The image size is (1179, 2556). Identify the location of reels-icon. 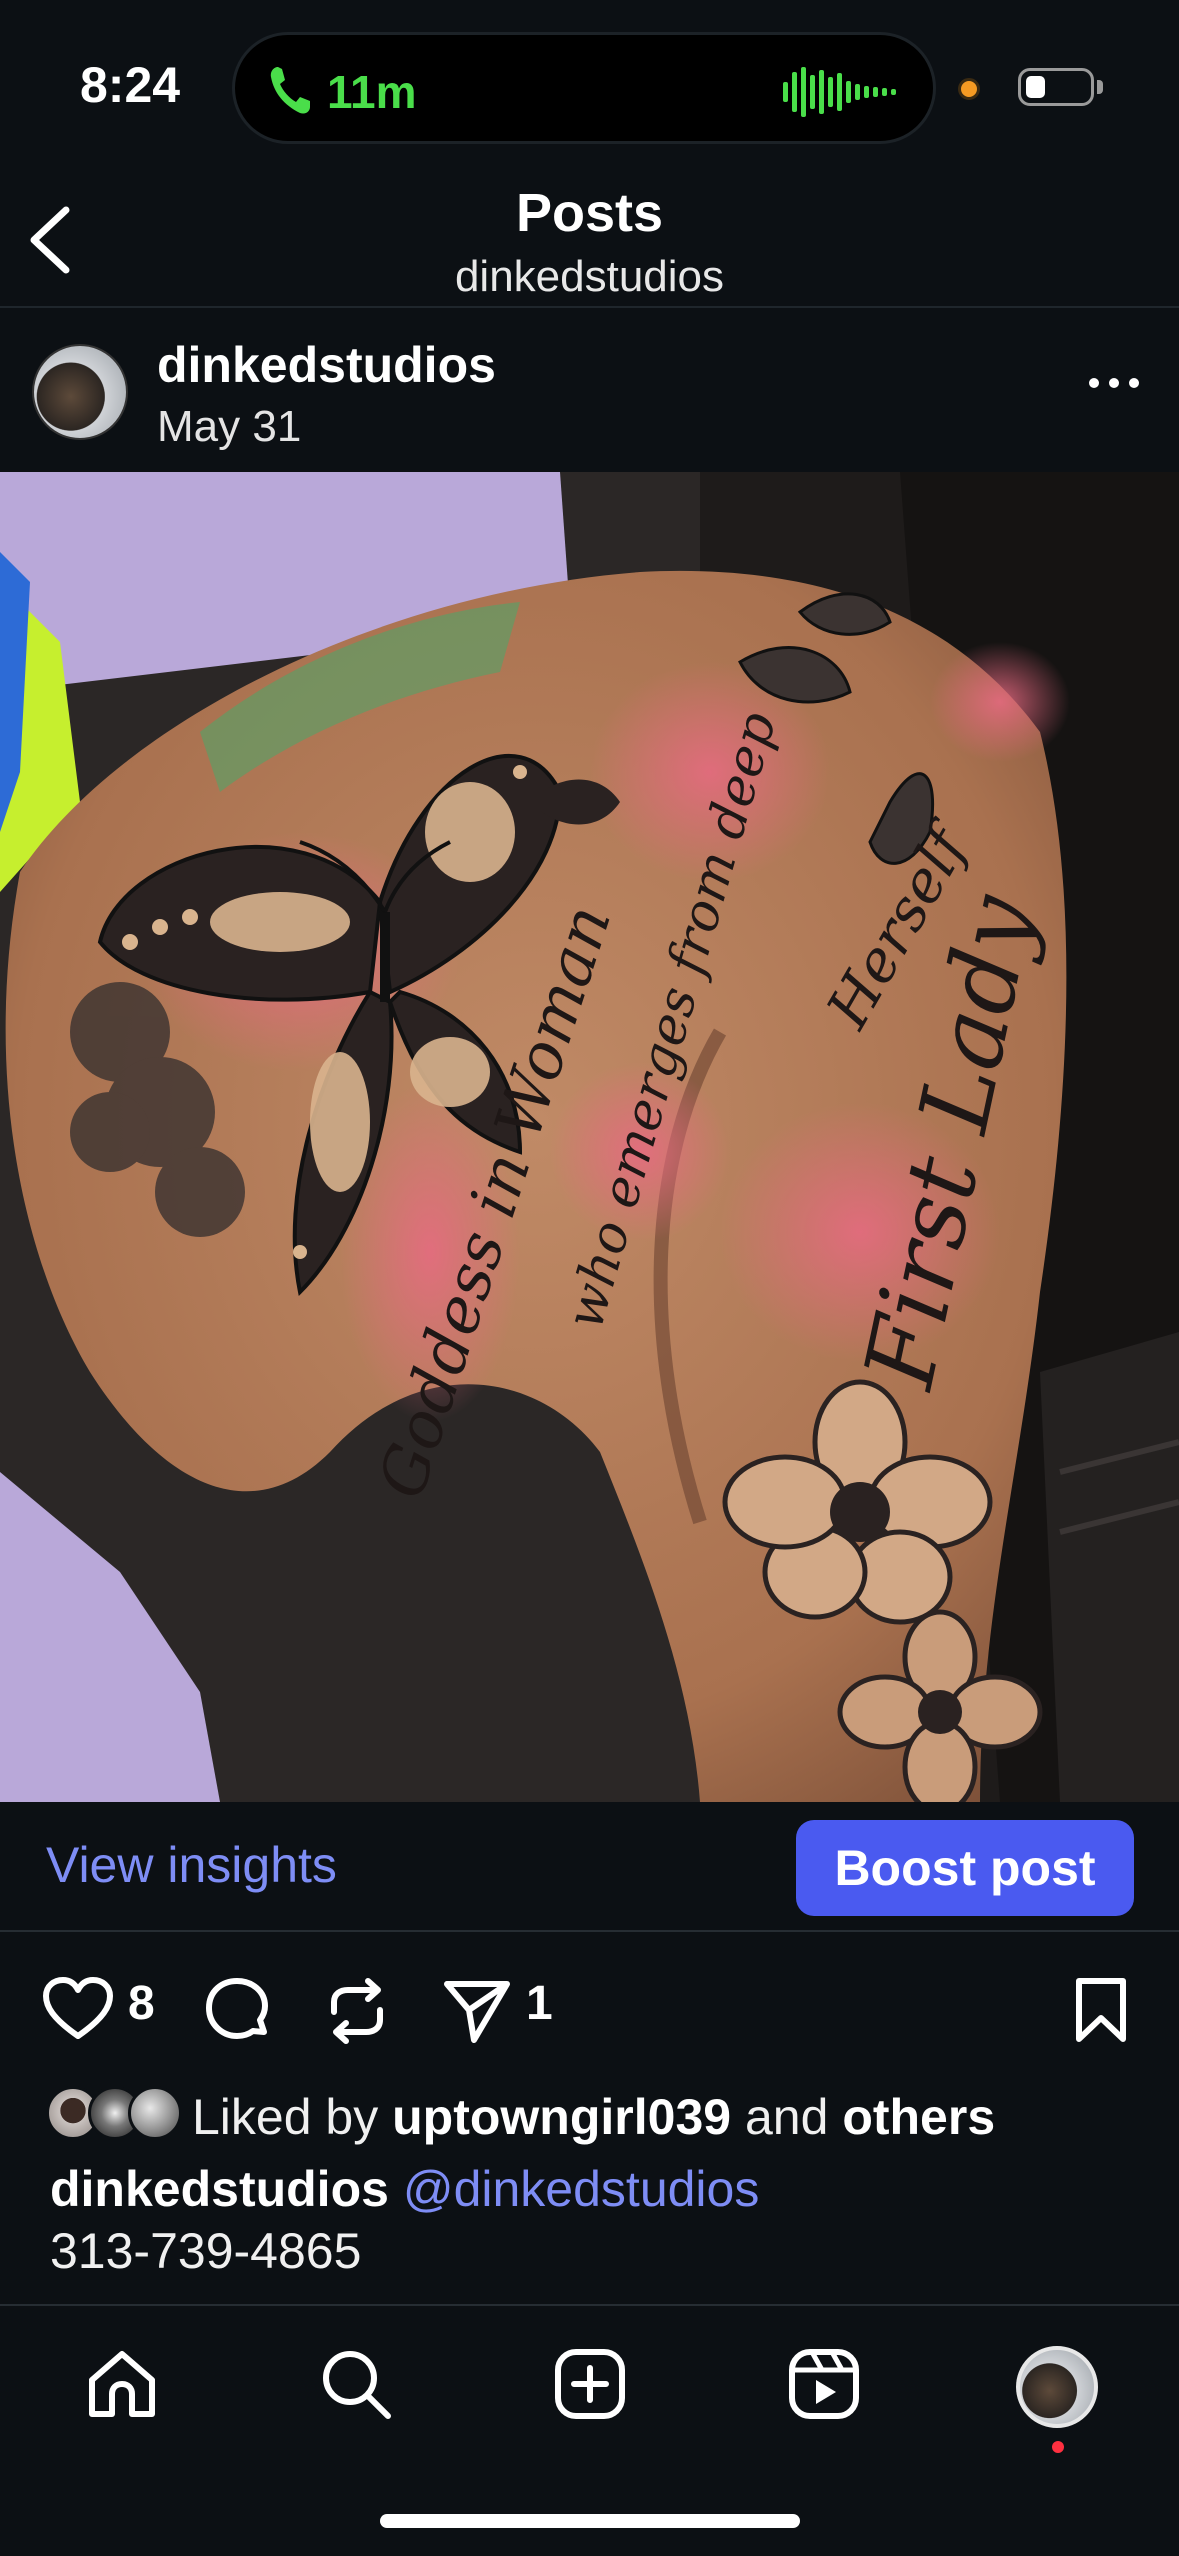
(824, 2384).